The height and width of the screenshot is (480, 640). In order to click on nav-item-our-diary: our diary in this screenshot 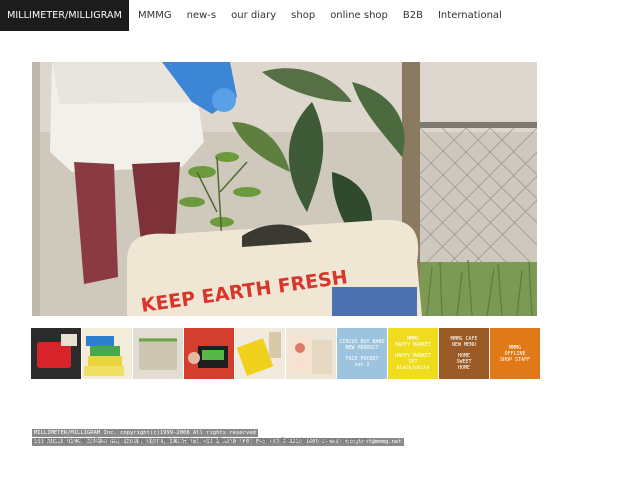, I will do `click(253, 15)`.